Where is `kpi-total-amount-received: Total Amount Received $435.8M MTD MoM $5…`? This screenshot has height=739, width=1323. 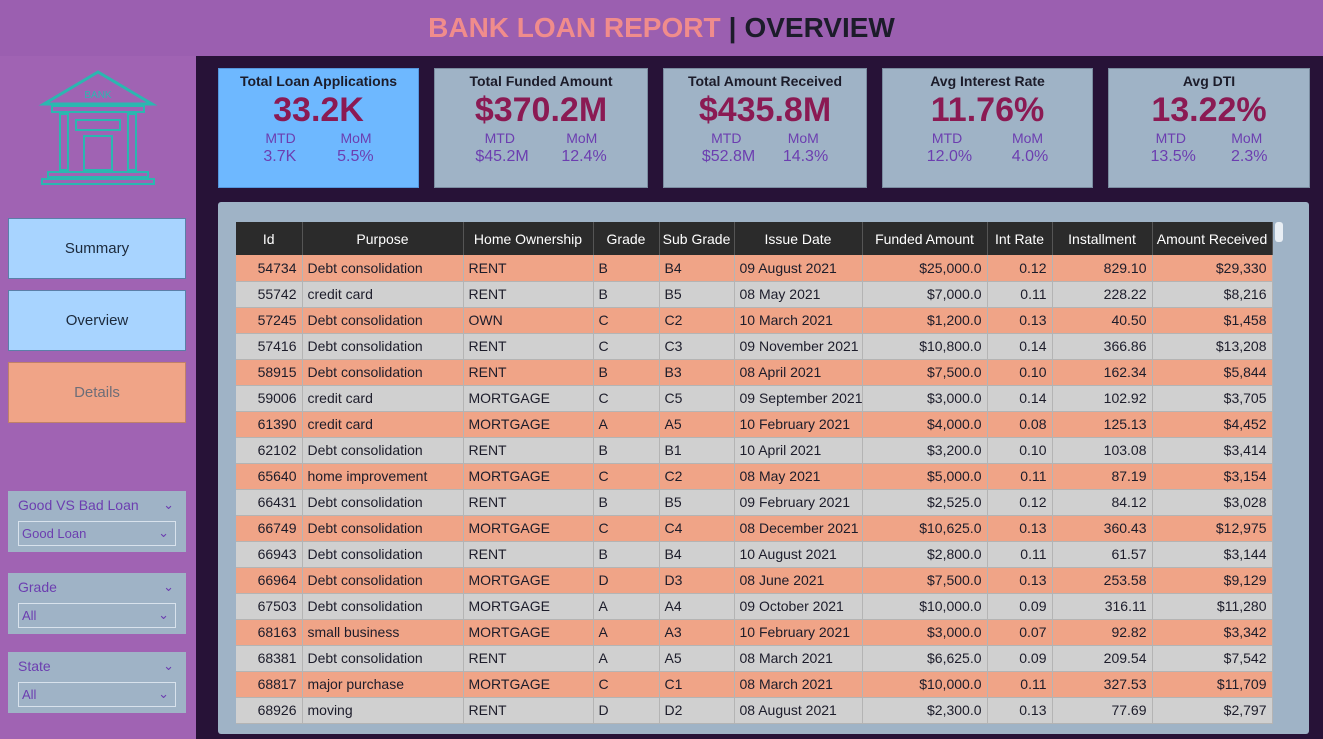 kpi-total-amount-received: Total Amount Received $435.8M MTD MoM $5… is located at coordinates (765, 128).